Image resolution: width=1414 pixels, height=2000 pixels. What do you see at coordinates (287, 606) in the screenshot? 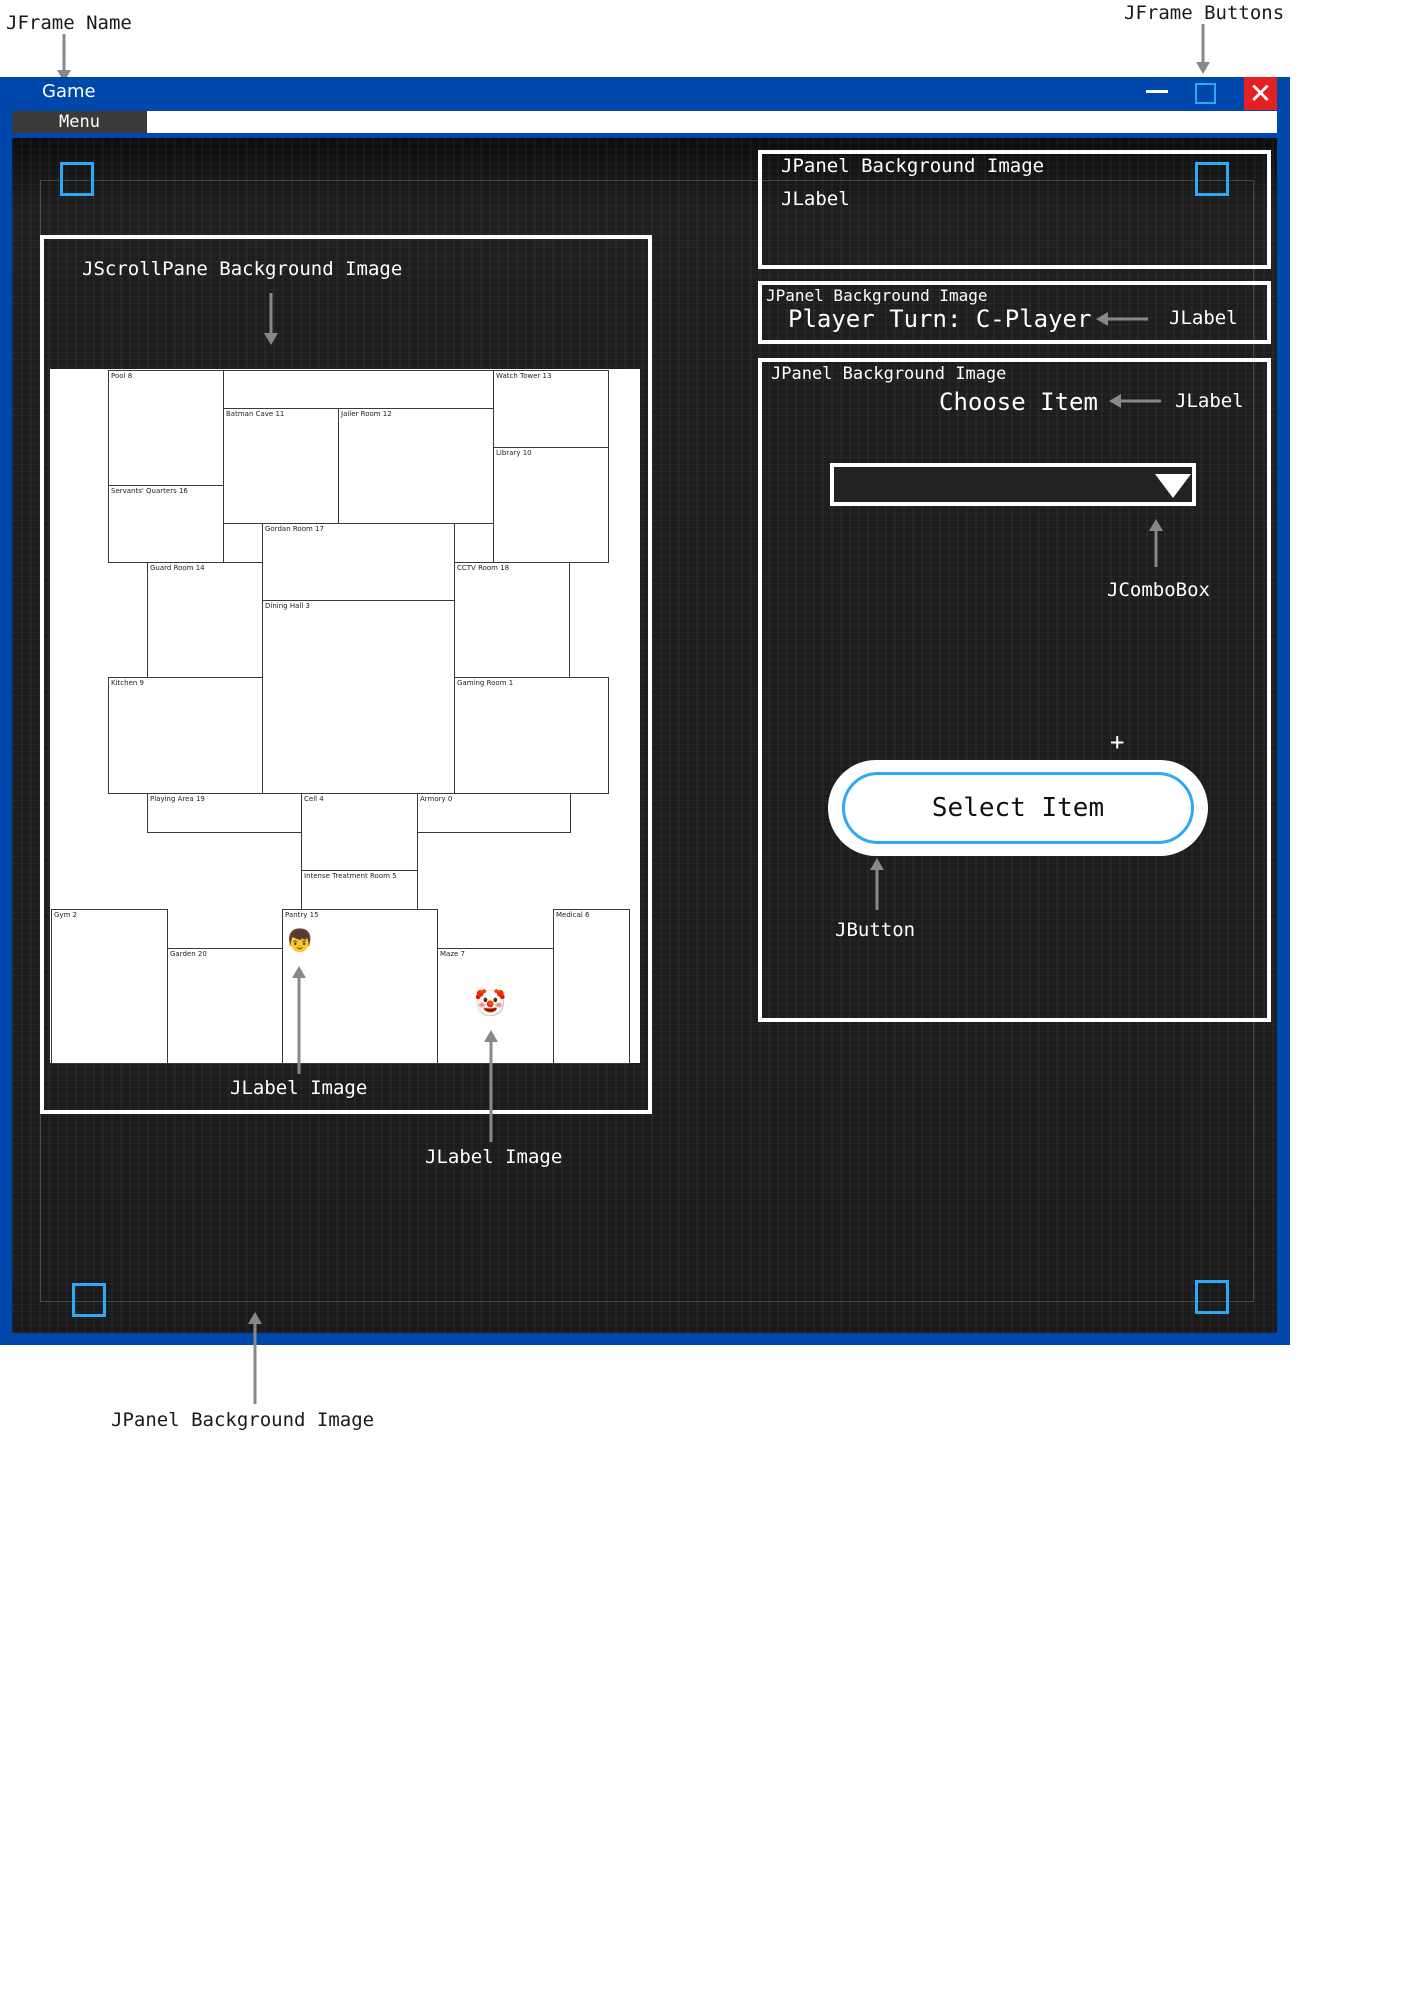
I see `room-label: Dining Hall 3` at bounding box center [287, 606].